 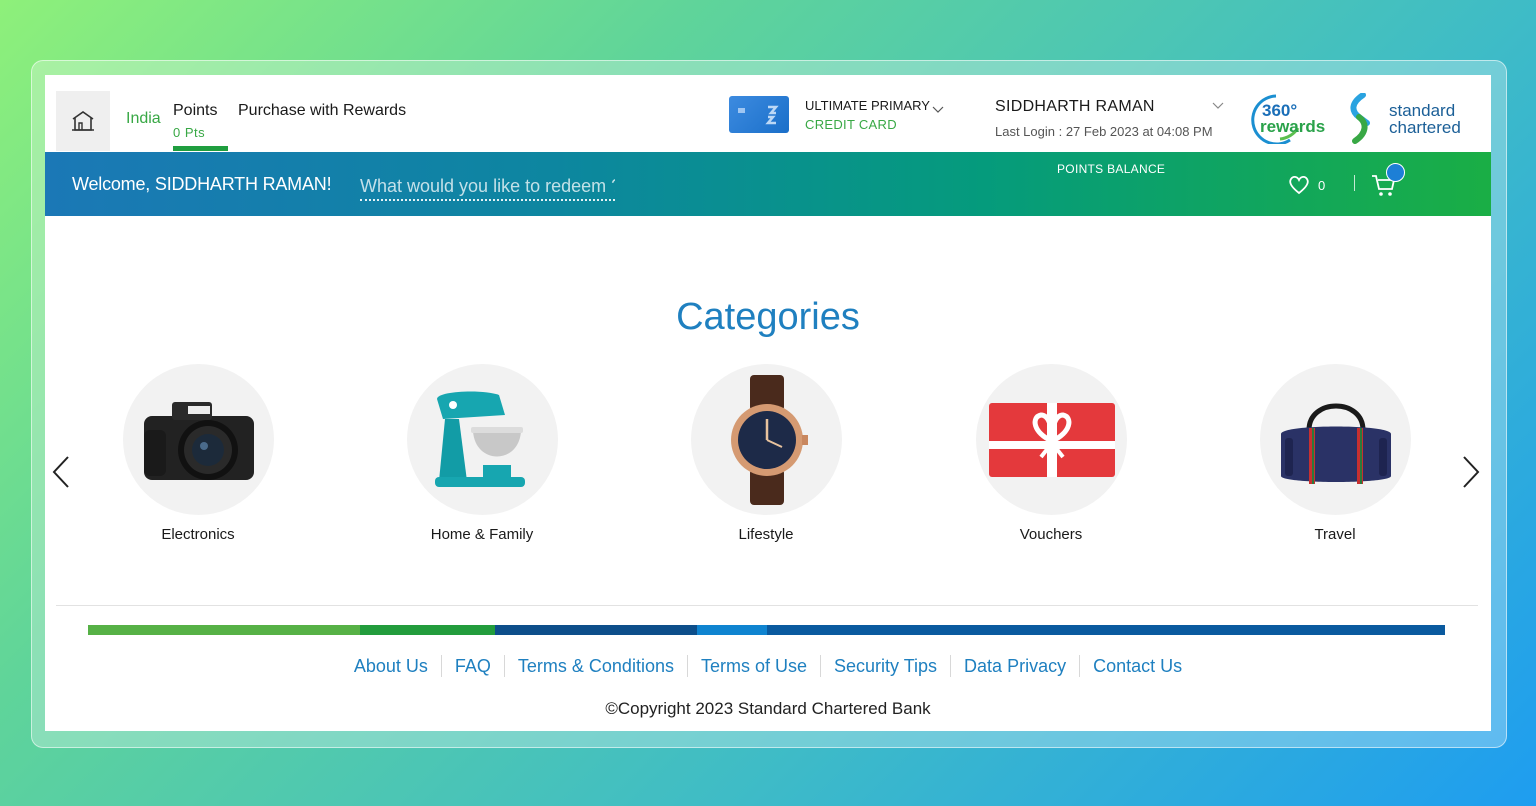 What do you see at coordinates (772, 115) in the screenshot?
I see `card-logo-icon` at bounding box center [772, 115].